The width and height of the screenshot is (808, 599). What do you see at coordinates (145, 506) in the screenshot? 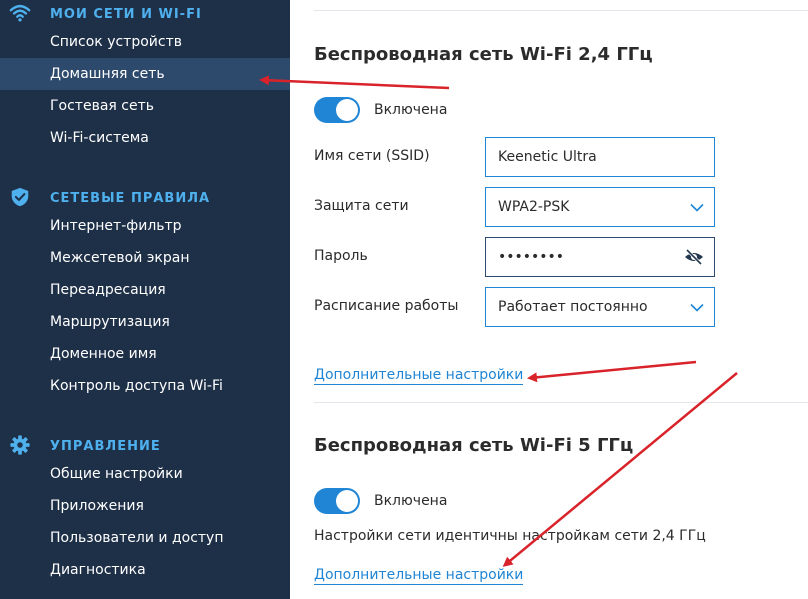
I see `sidebar-item-applications: Приложения` at bounding box center [145, 506].